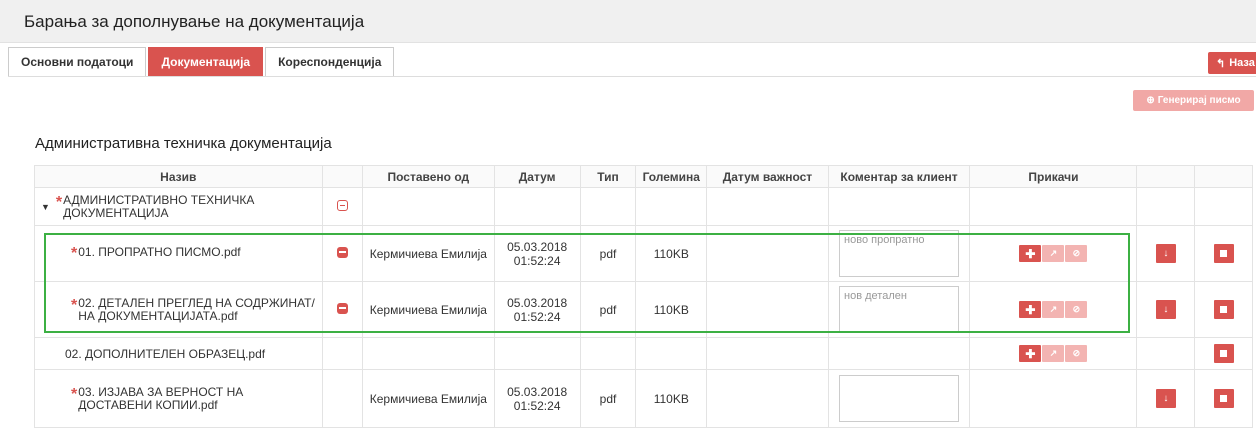 The height and width of the screenshot is (429, 1256). Describe the element at coordinates (899, 309) in the screenshot. I see `comment-field: нов детален` at that location.